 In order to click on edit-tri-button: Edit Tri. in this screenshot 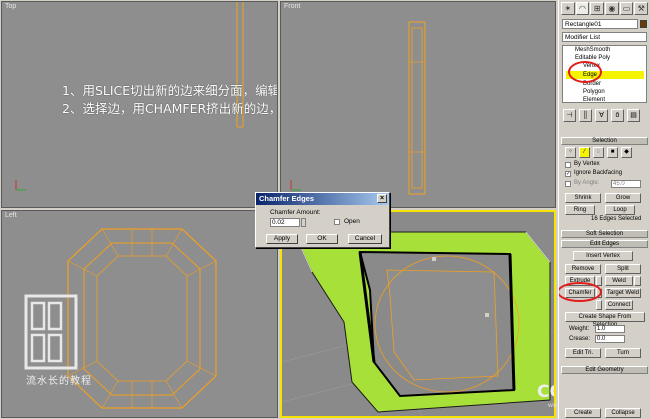, I will do `click(583, 353)`.